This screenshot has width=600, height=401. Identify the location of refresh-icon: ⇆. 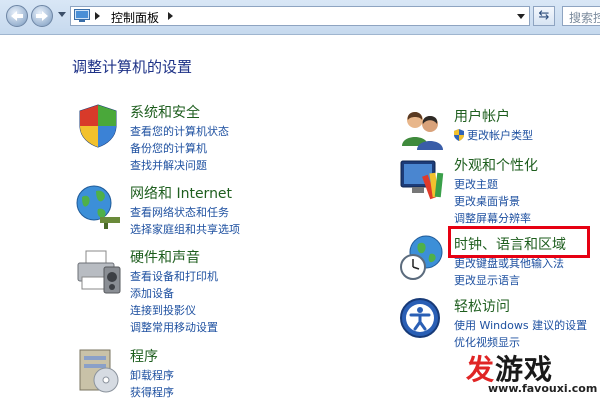
(544, 15).